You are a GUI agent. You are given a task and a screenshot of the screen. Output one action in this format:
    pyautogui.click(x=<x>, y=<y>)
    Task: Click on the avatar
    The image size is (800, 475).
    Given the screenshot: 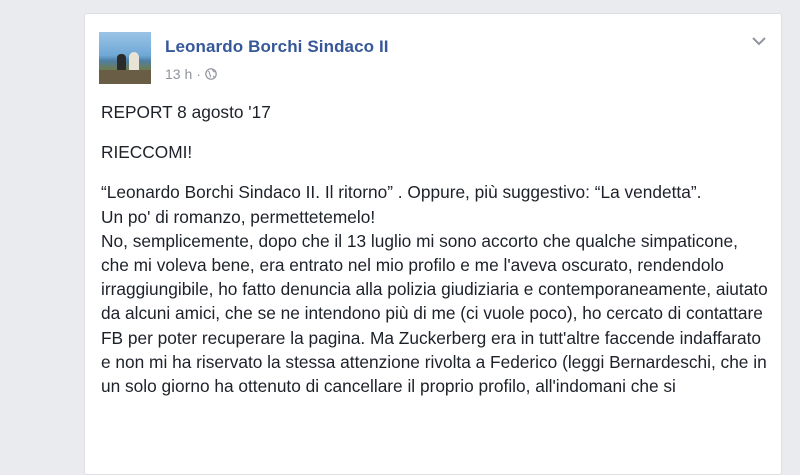 What is the action you would take?
    pyautogui.click(x=125, y=58)
    